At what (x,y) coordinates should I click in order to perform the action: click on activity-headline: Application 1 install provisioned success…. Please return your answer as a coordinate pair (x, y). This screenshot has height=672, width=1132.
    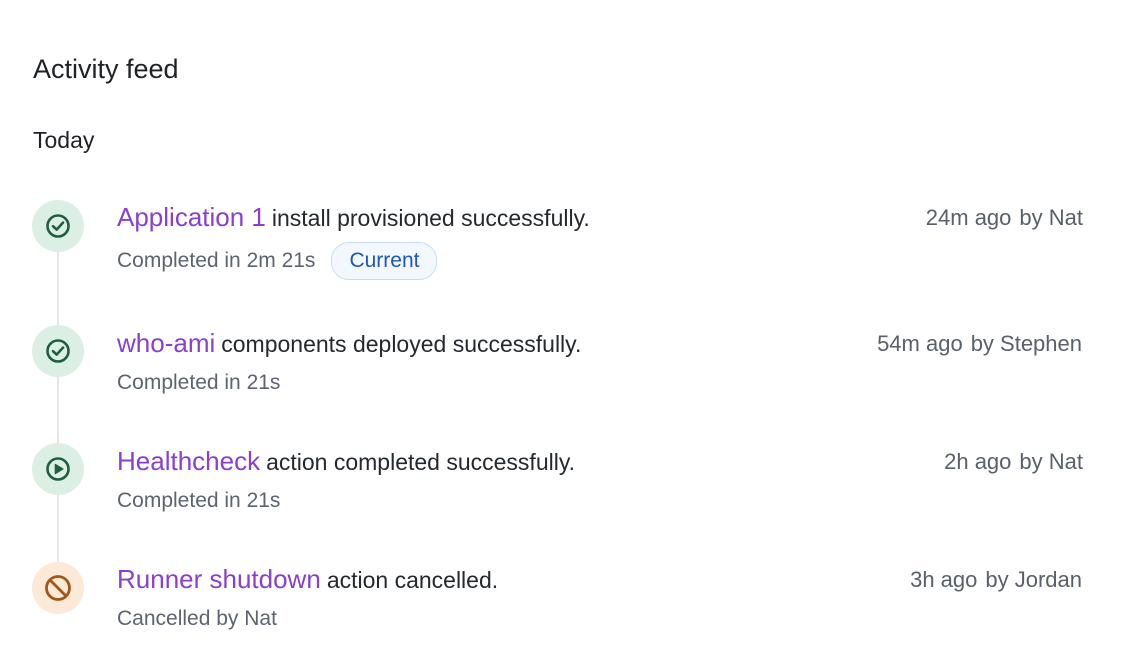
    Looking at the image, I should click on (353, 217).